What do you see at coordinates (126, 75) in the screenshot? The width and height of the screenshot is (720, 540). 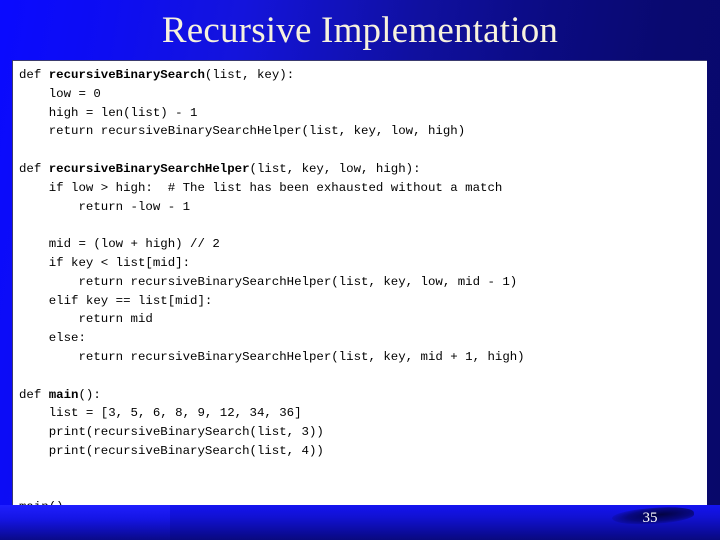 I see `function-name: recursiveBinarySearch` at bounding box center [126, 75].